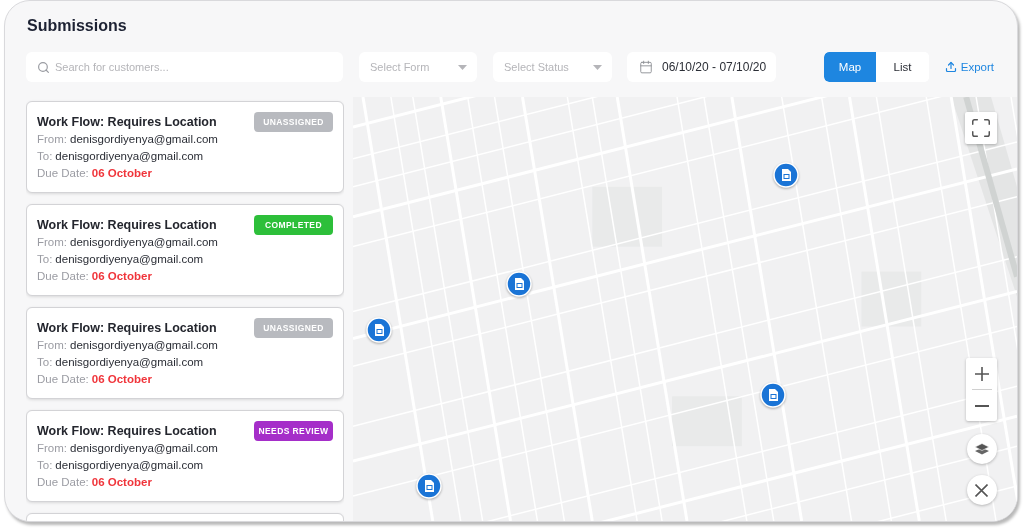 This screenshot has height=532, width=1024. I want to click on upload-icon, so click(950, 67).